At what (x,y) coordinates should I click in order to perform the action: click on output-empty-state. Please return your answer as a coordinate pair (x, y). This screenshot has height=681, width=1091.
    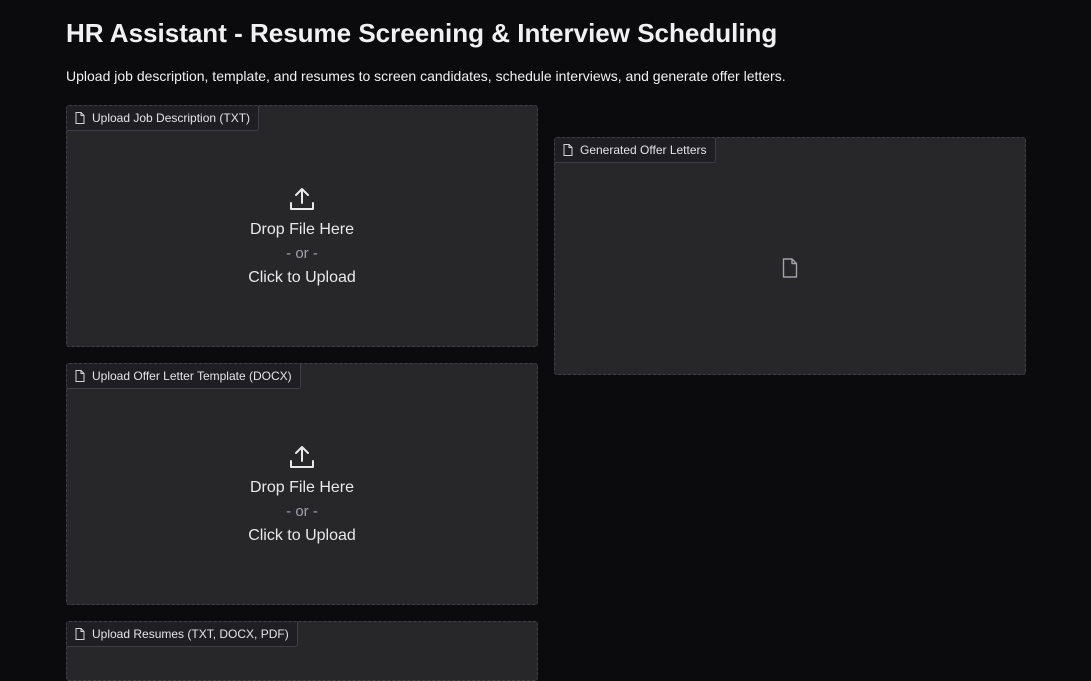
    Looking at the image, I should click on (790, 268).